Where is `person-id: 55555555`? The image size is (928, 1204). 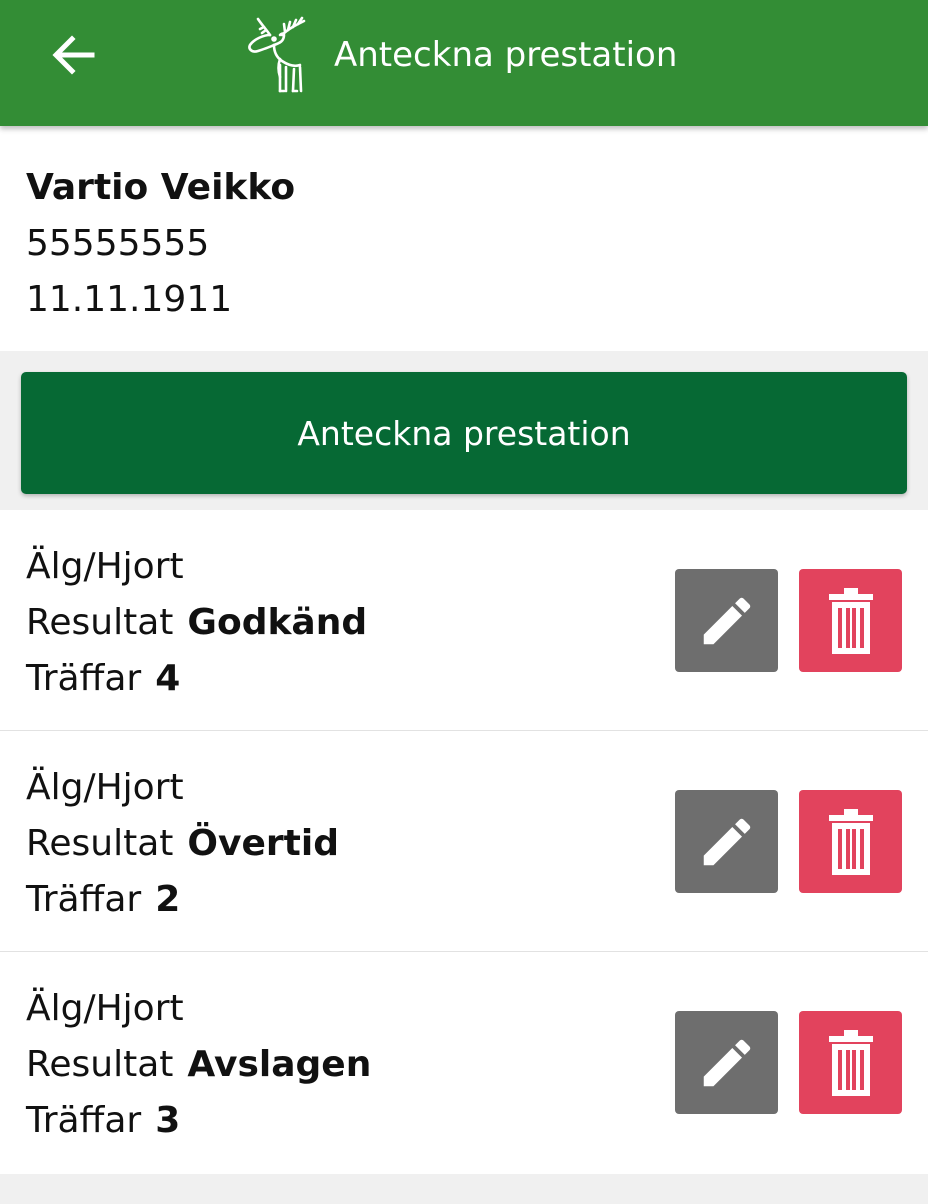
person-id: 55555555 is located at coordinates (118, 243).